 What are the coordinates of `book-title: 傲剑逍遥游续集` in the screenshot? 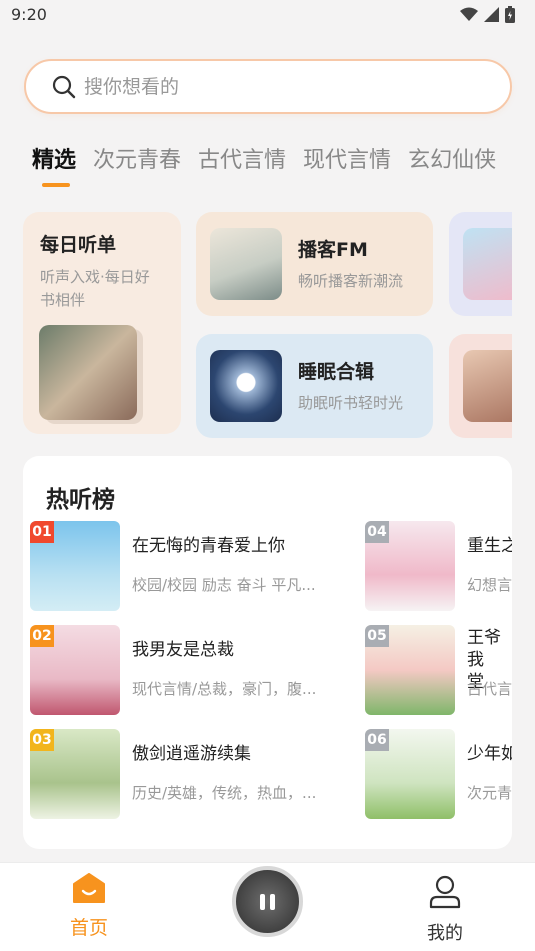 It's located at (191, 754).